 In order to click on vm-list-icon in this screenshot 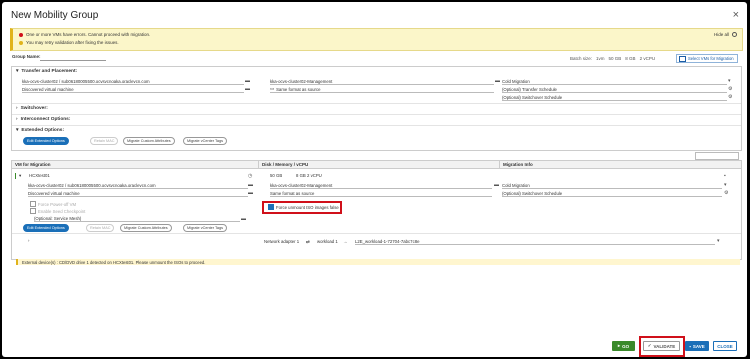, I will do `click(682, 58)`.